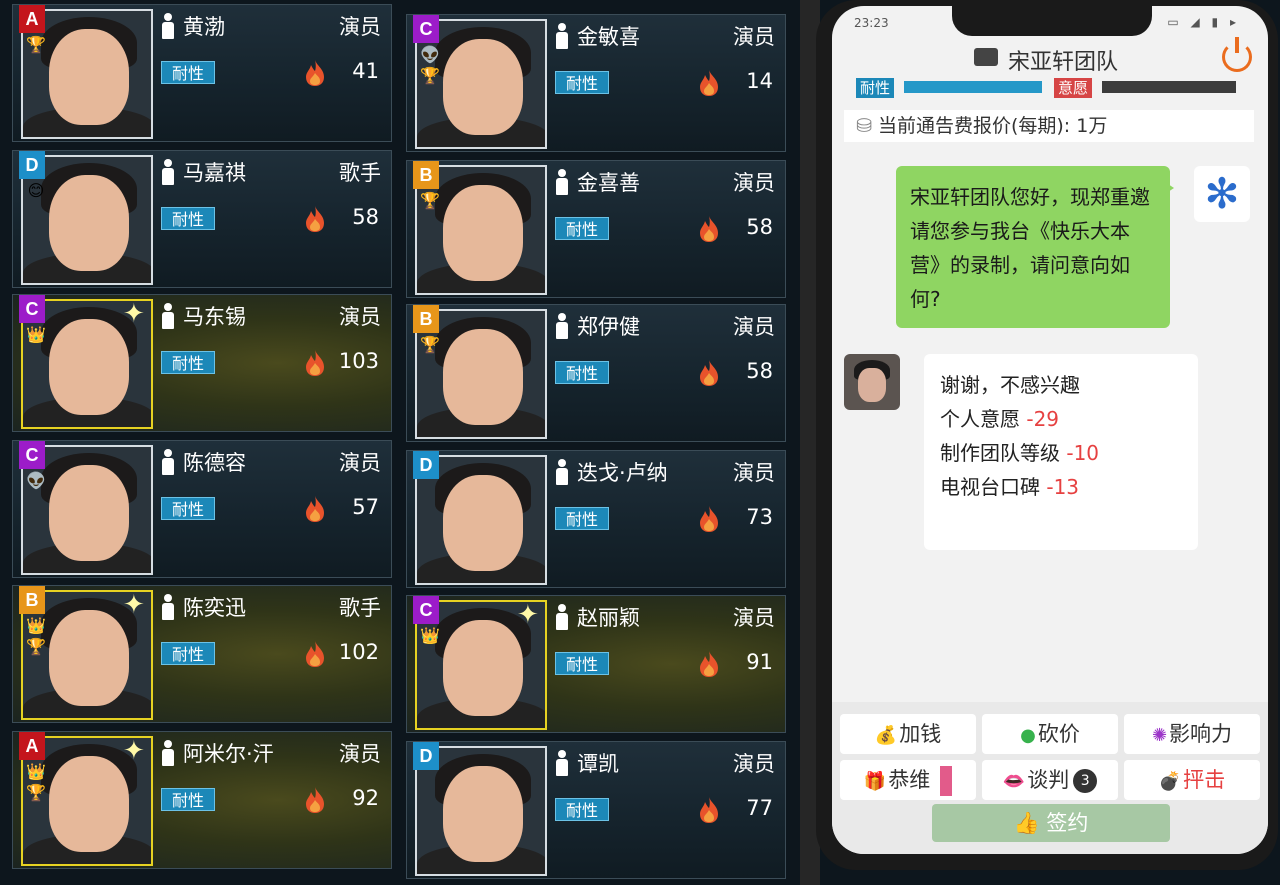 Image resolution: width=1280 pixels, height=885 pixels. I want to click on heat-value: 92, so click(365, 798).